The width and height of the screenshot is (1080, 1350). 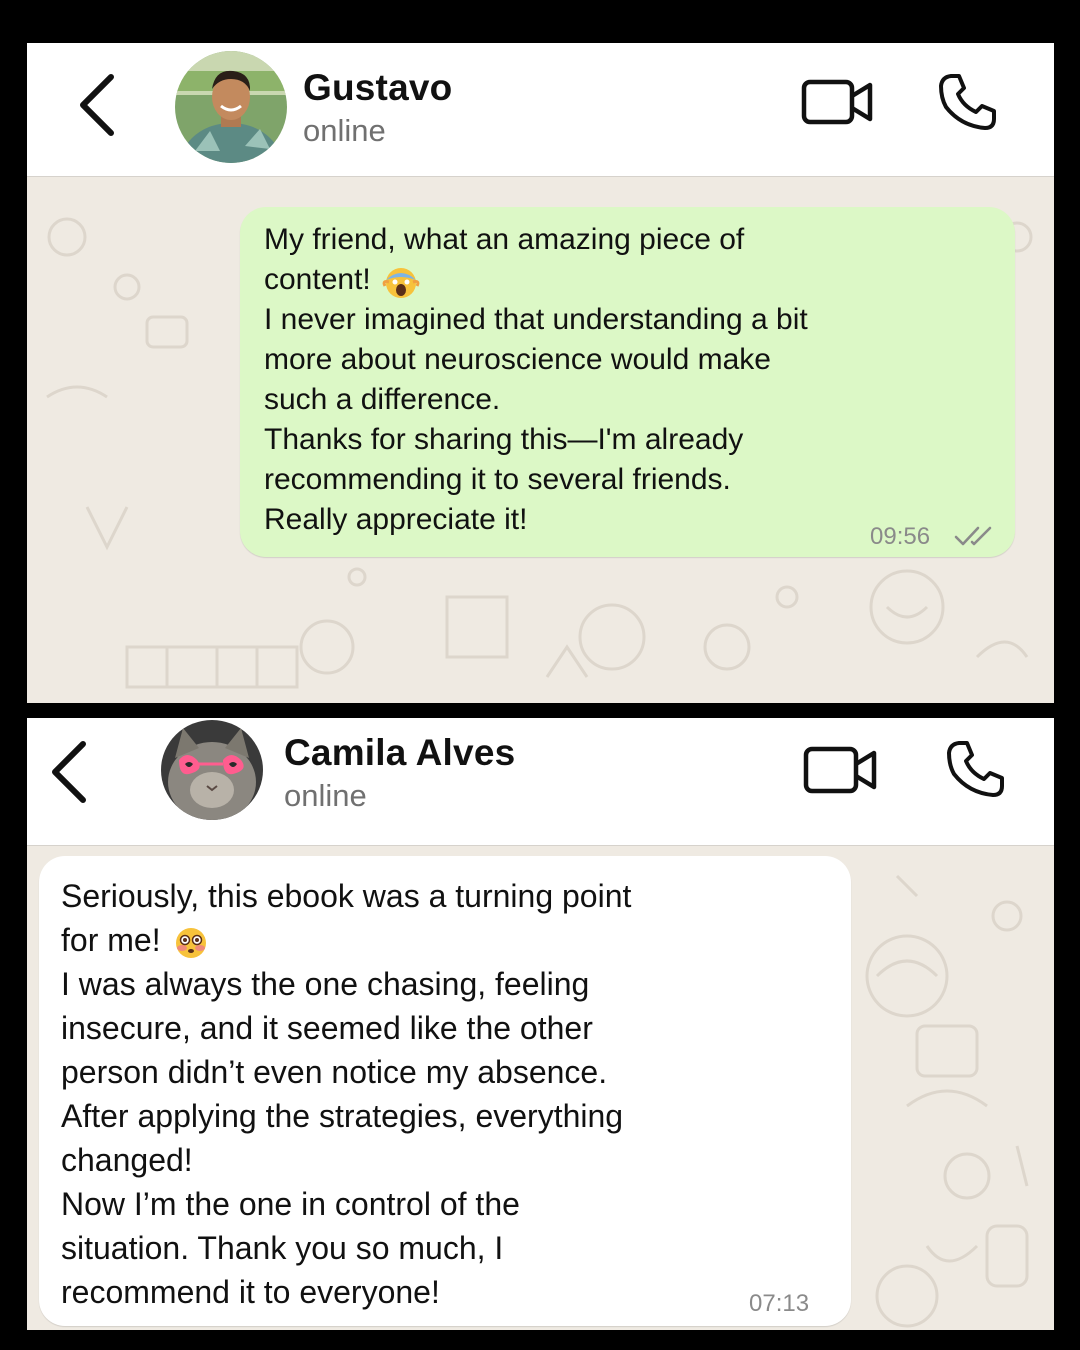 I want to click on message-line: for me!, so click(x=111, y=940).